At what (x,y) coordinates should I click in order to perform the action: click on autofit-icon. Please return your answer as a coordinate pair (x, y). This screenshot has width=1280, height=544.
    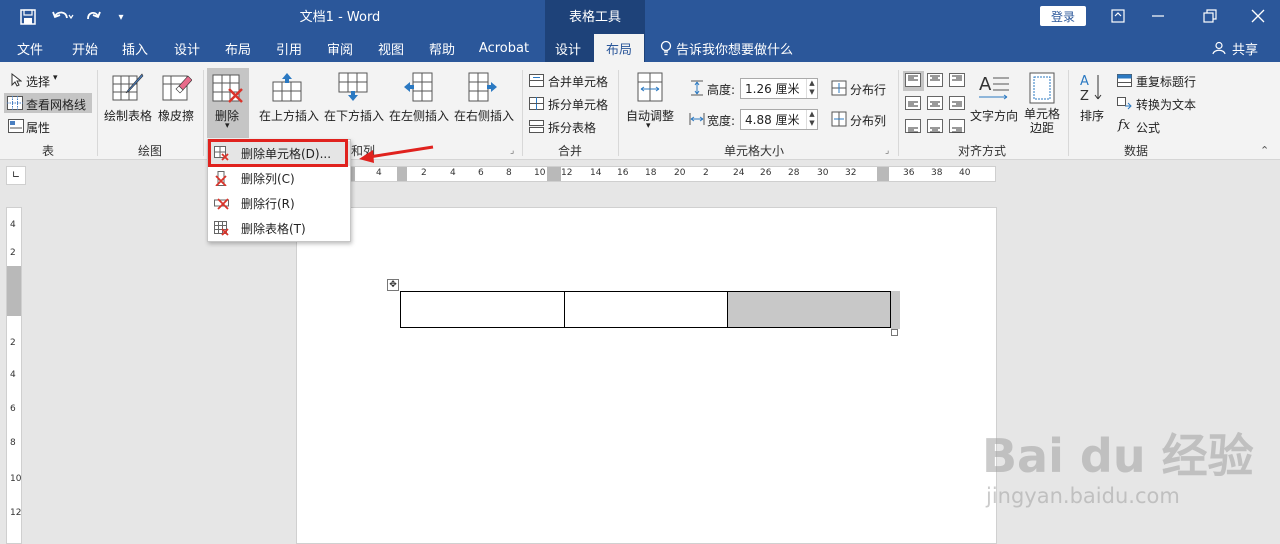
    Looking at the image, I should click on (650, 88).